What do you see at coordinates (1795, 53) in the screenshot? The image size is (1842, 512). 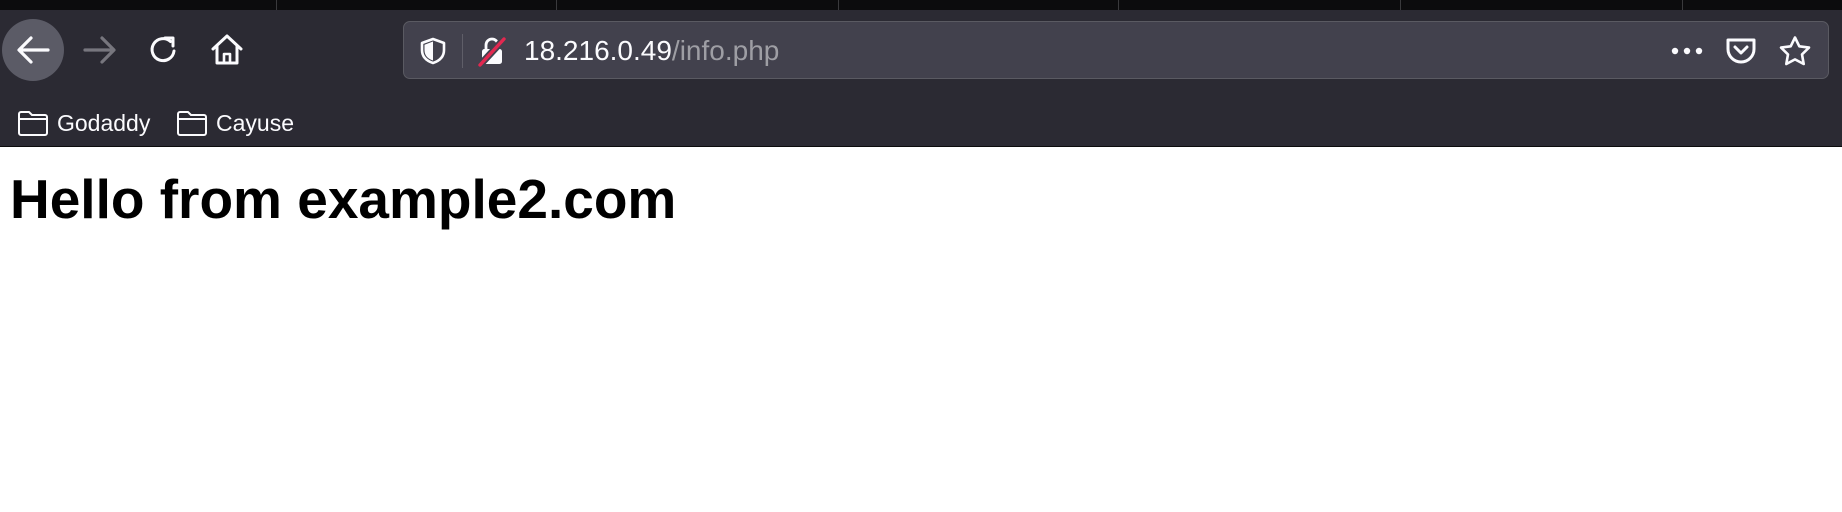 I see `star-icon` at bounding box center [1795, 53].